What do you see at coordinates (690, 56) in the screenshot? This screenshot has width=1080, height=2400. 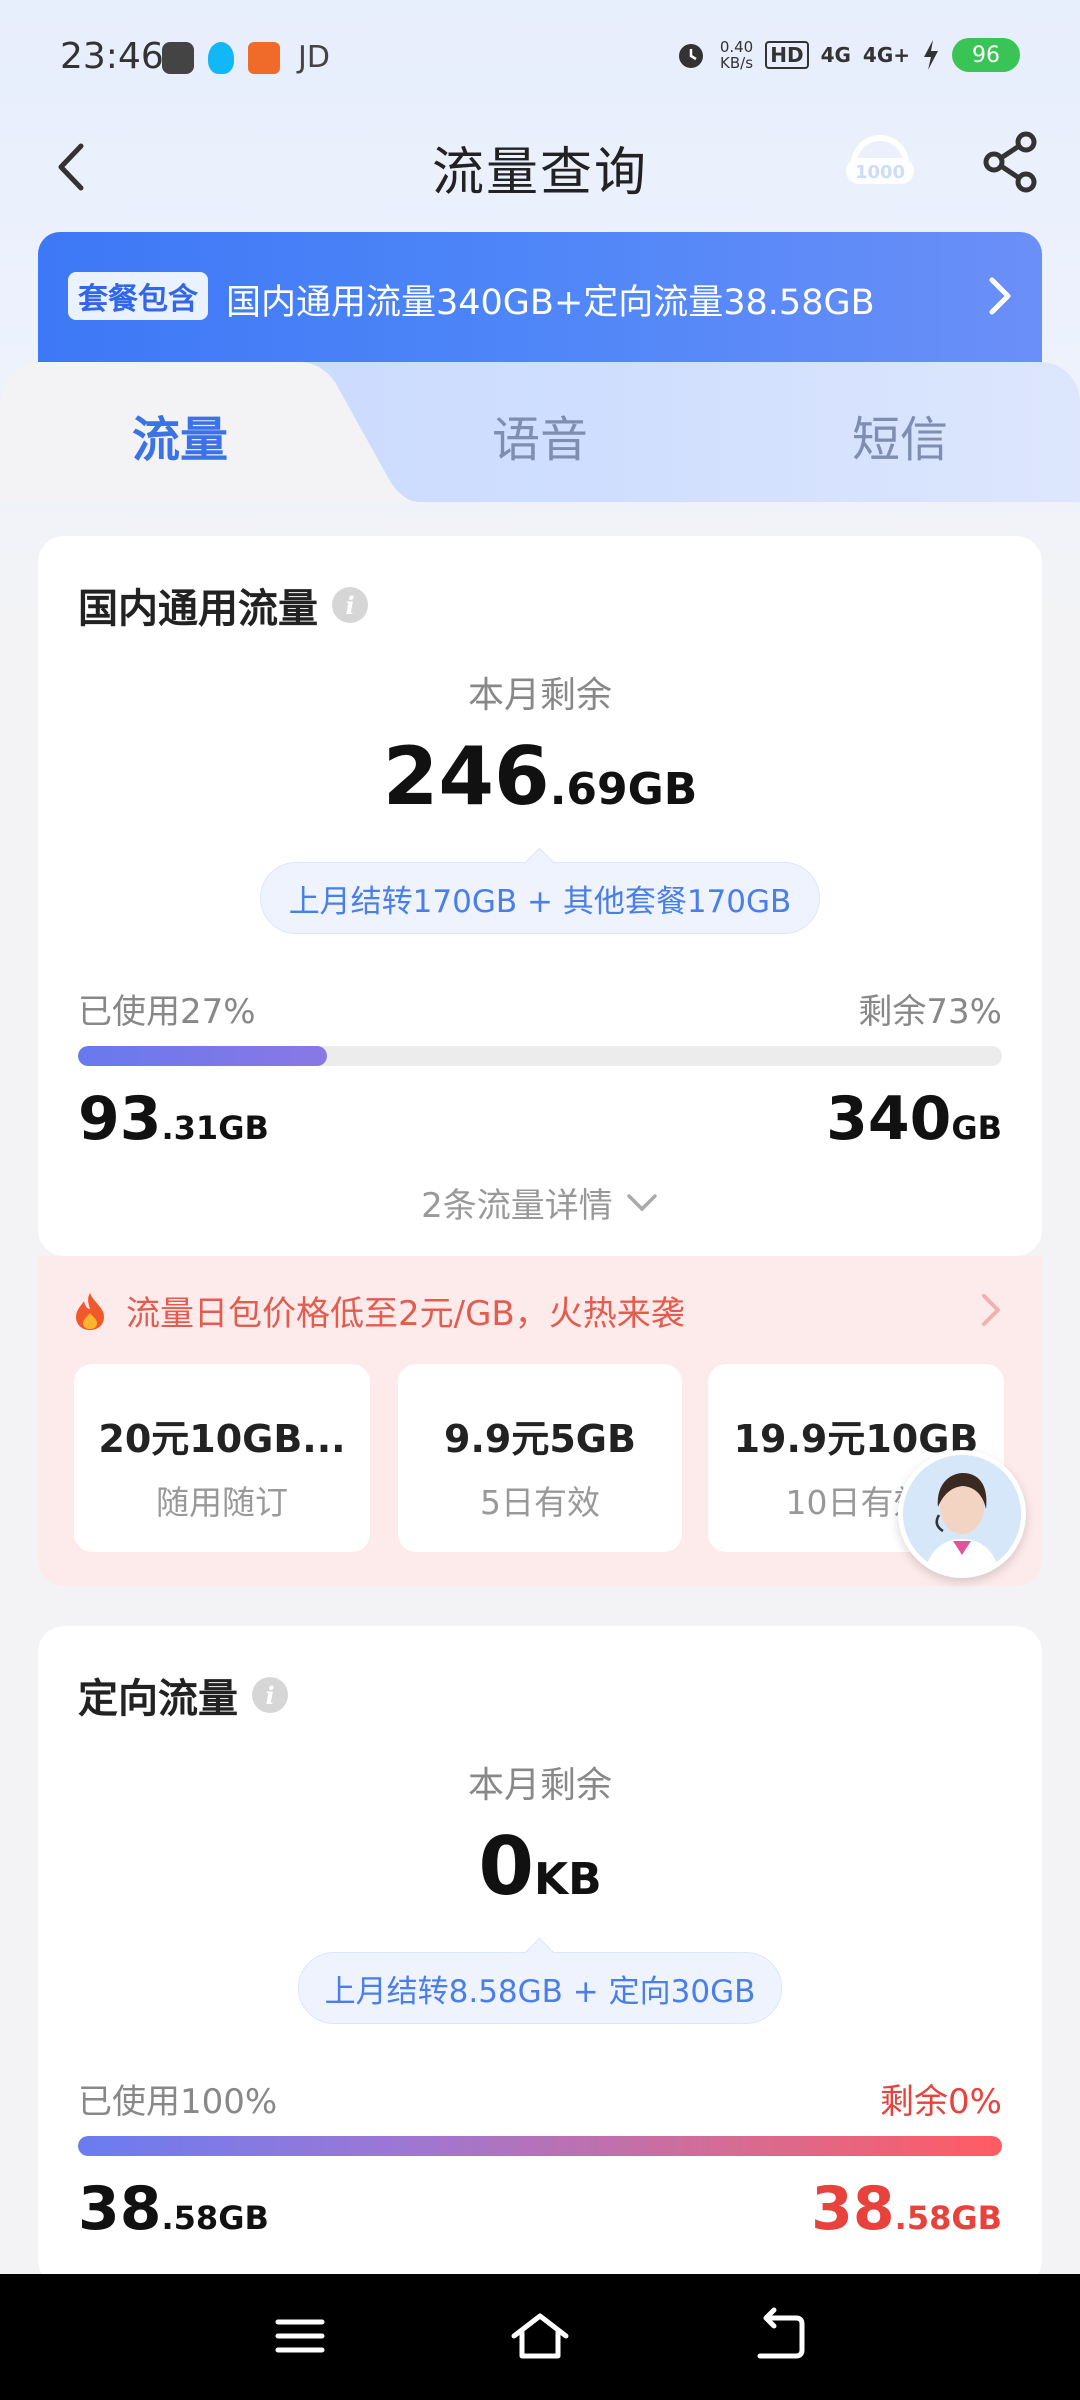 I see `alarm-icon` at bounding box center [690, 56].